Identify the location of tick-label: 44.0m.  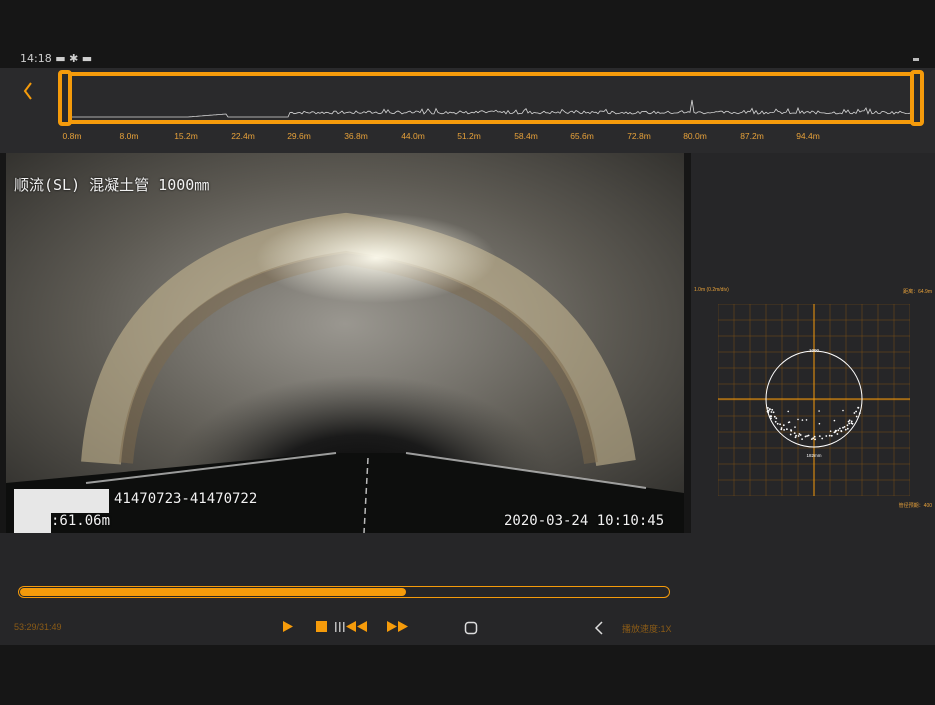
(413, 136).